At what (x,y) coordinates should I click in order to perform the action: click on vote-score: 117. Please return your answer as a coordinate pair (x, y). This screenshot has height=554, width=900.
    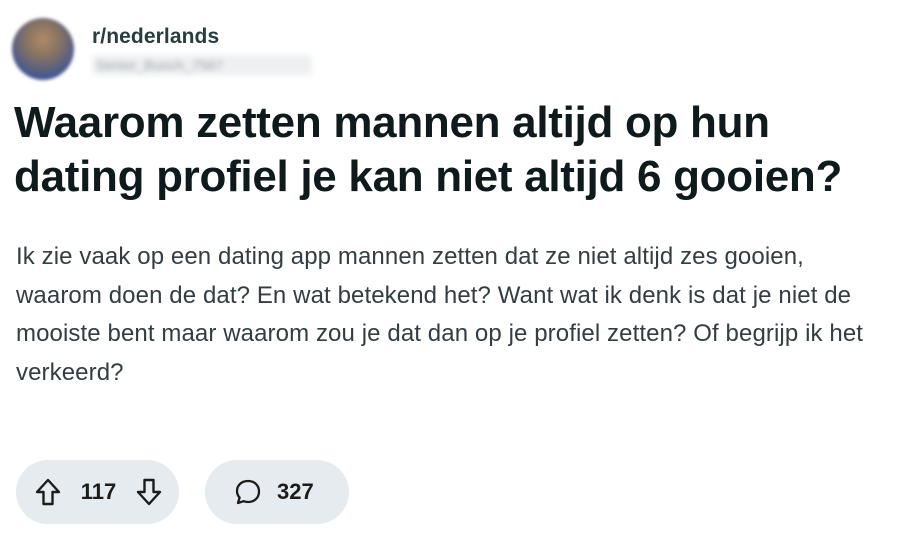
    Looking at the image, I should click on (98, 491).